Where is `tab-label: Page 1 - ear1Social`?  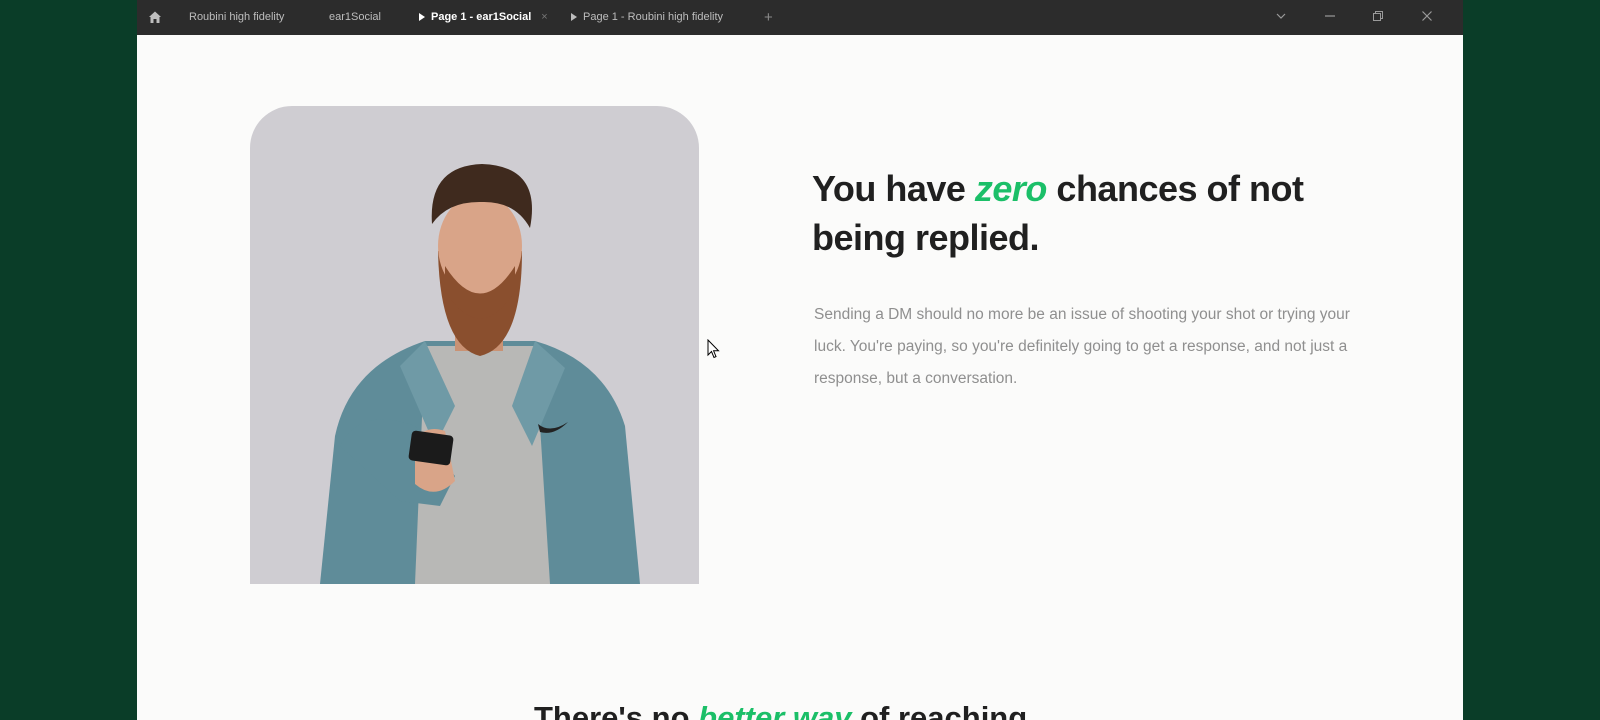
tab-label: Page 1 - ear1Social is located at coordinates (481, 17).